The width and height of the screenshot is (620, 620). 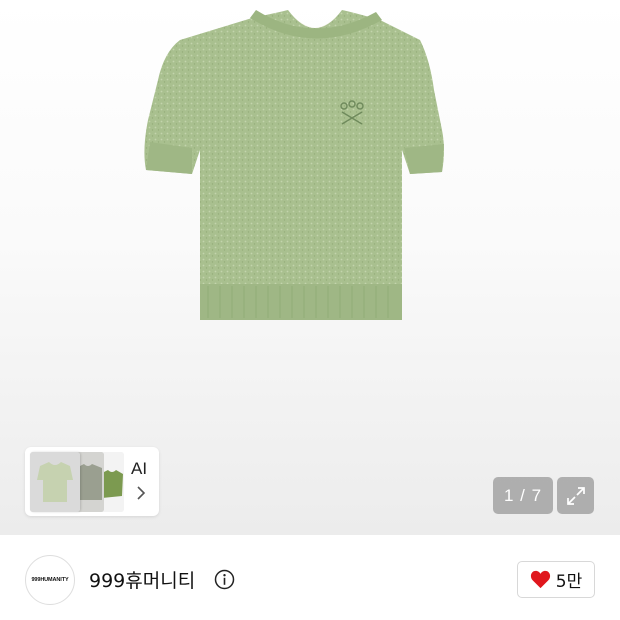 What do you see at coordinates (540, 579) in the screenshot?
I see `heart-icon` at bounding box center [540, 579].